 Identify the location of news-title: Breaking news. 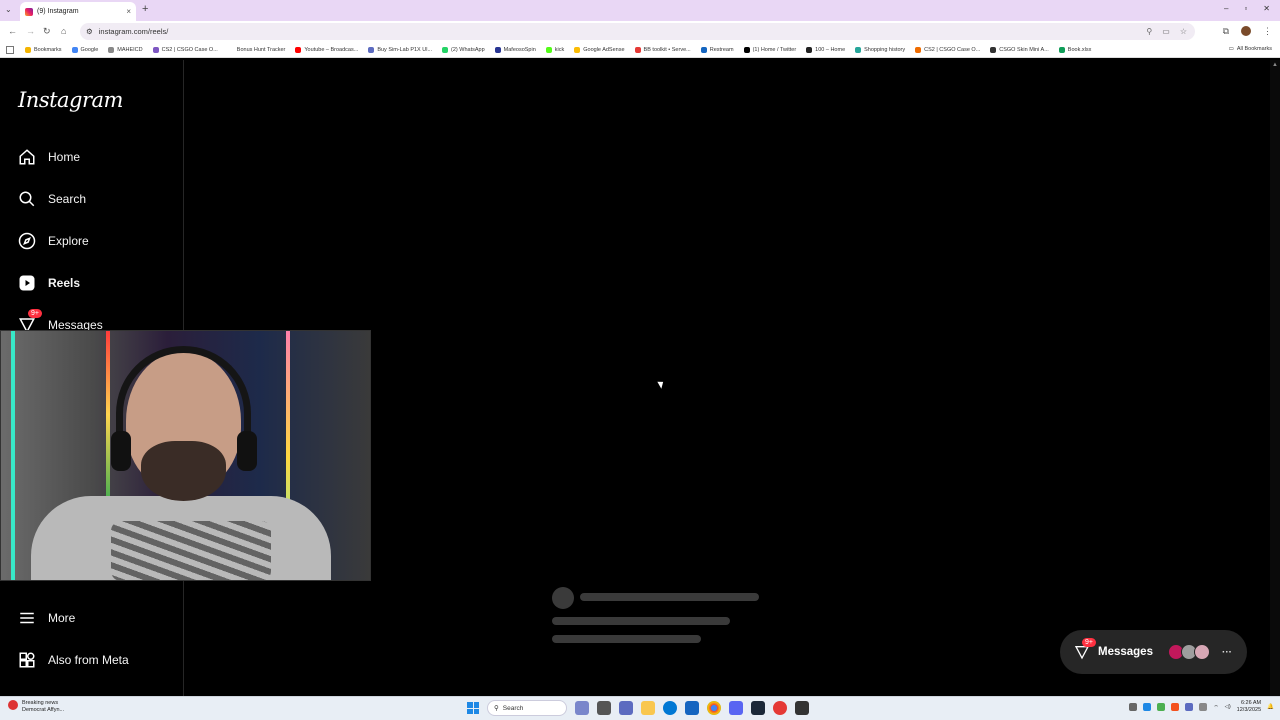
(40, 703).